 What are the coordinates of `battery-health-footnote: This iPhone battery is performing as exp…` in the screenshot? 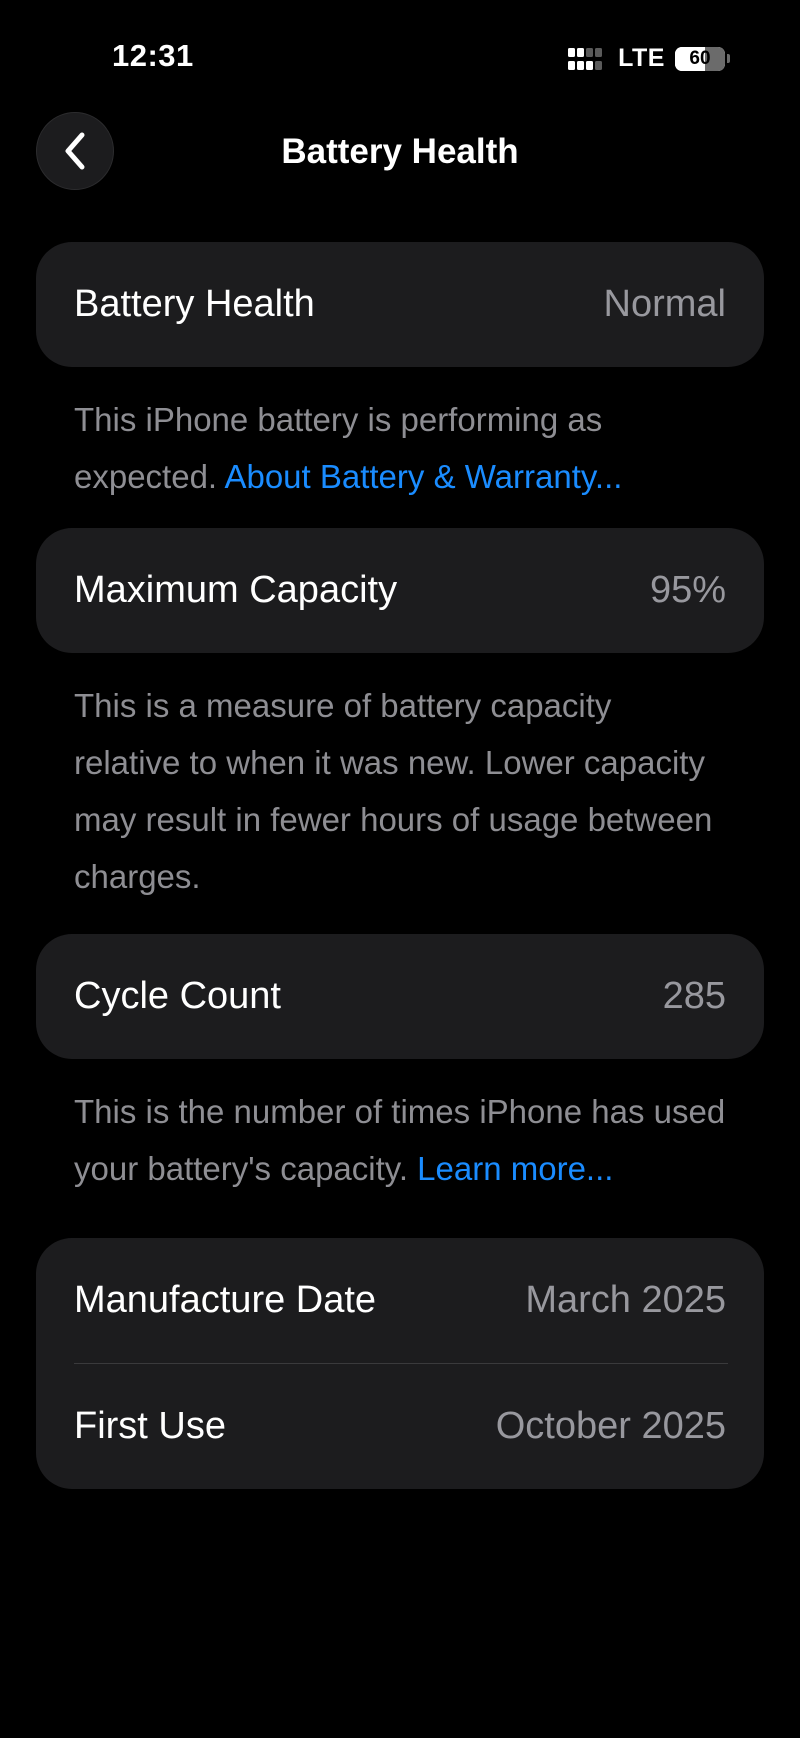 It's located at (400, 447).